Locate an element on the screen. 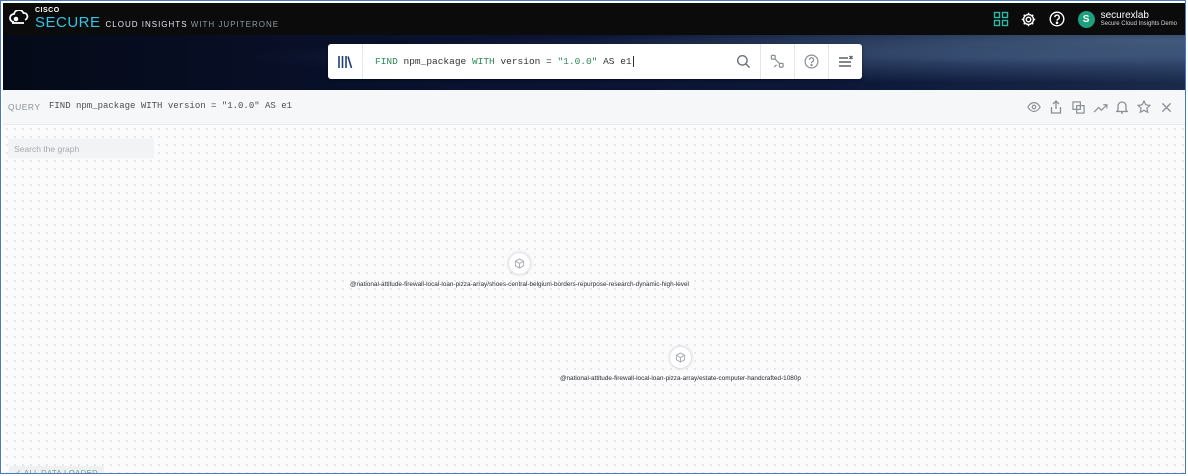 The width and height of the screenshot is (1188, 476). avatar: S is located at coordinates (1086, 19).